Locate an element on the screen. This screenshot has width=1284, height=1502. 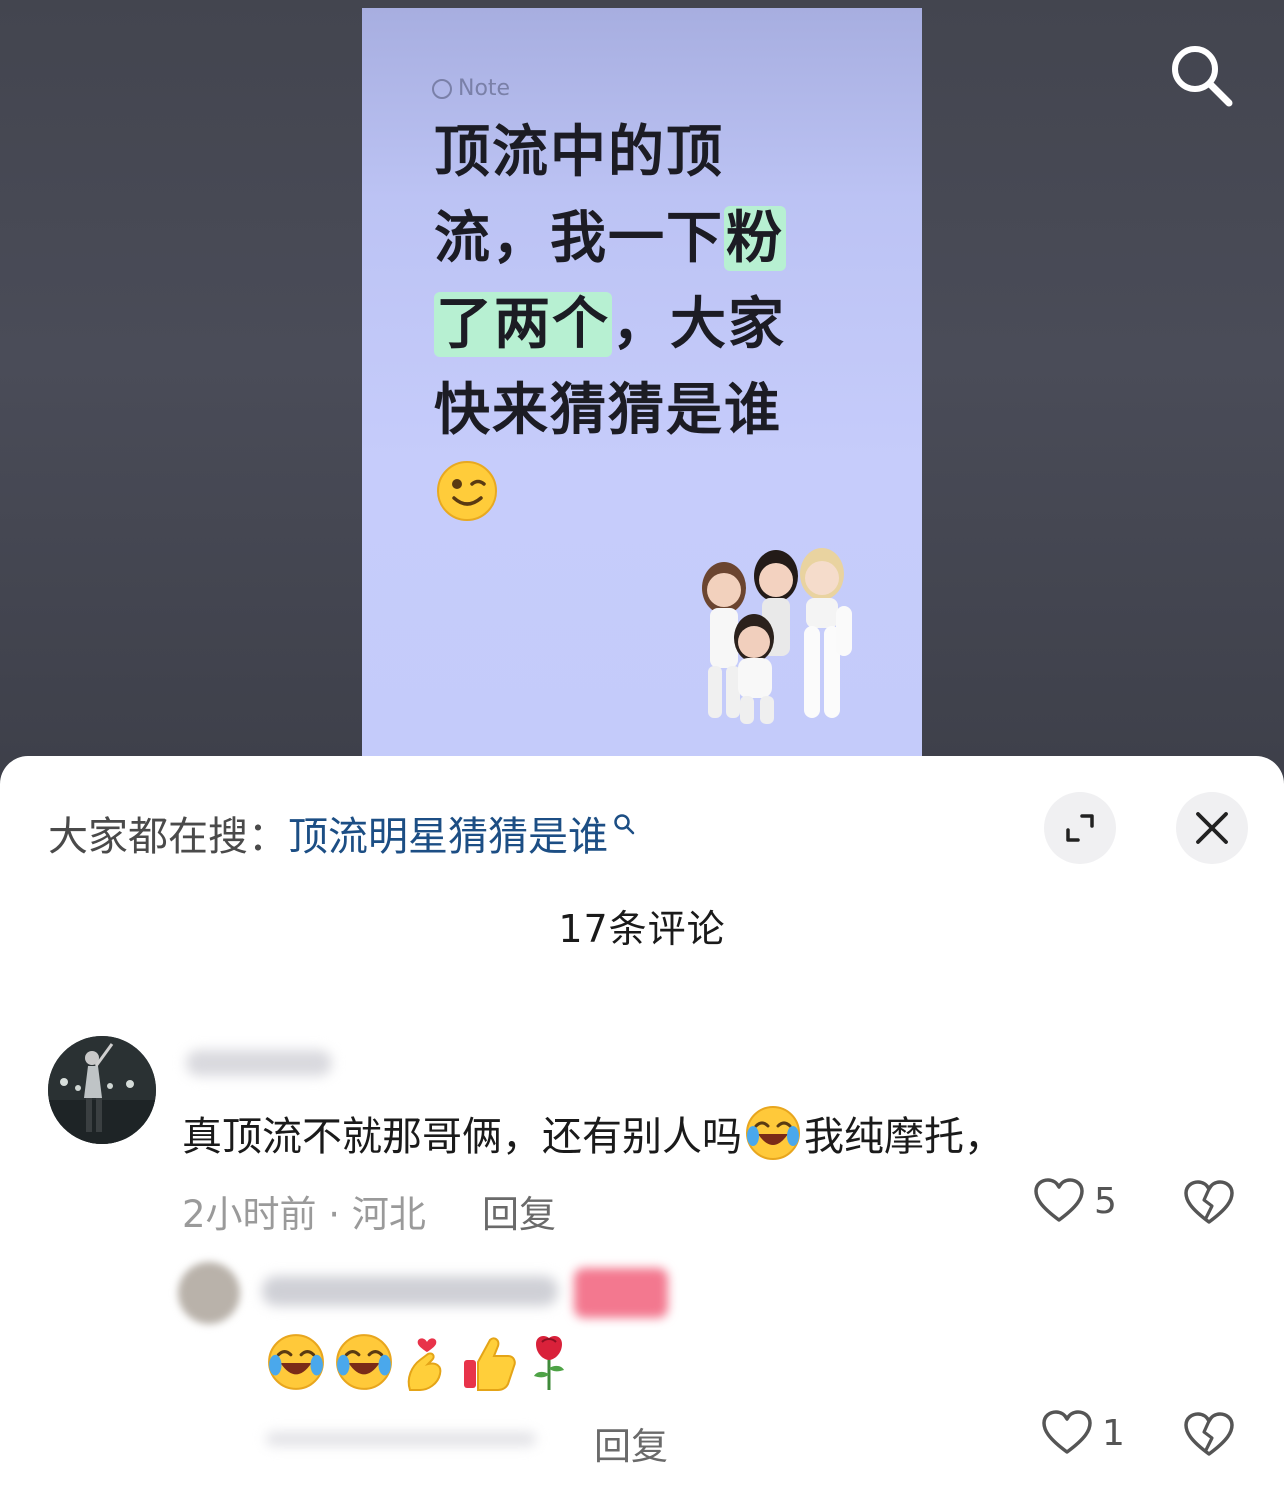
reply-meta-blurred is located at coordinates (401, 1439).